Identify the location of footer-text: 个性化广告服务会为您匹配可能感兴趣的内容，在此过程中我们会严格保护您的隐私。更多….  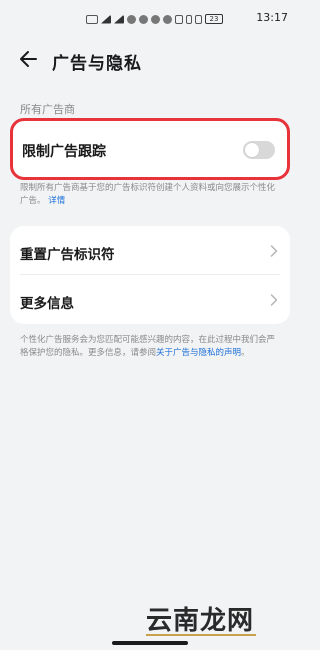
(151, 347).